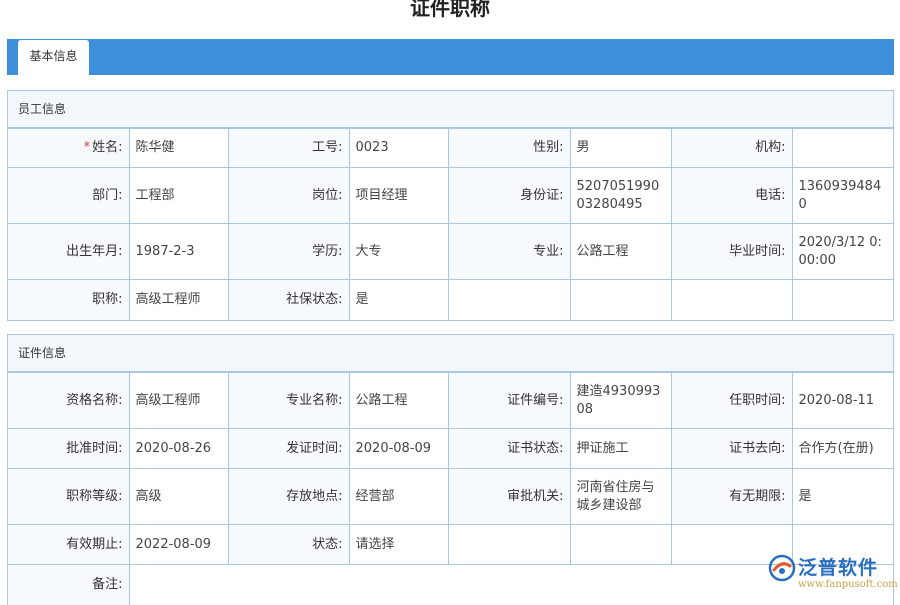 This screenshot has height=605, width=900. What do you see at coordinates (178, 299) in the screenshot?
I see `title-field: 高级工程师` at bounding box center [178, 299].